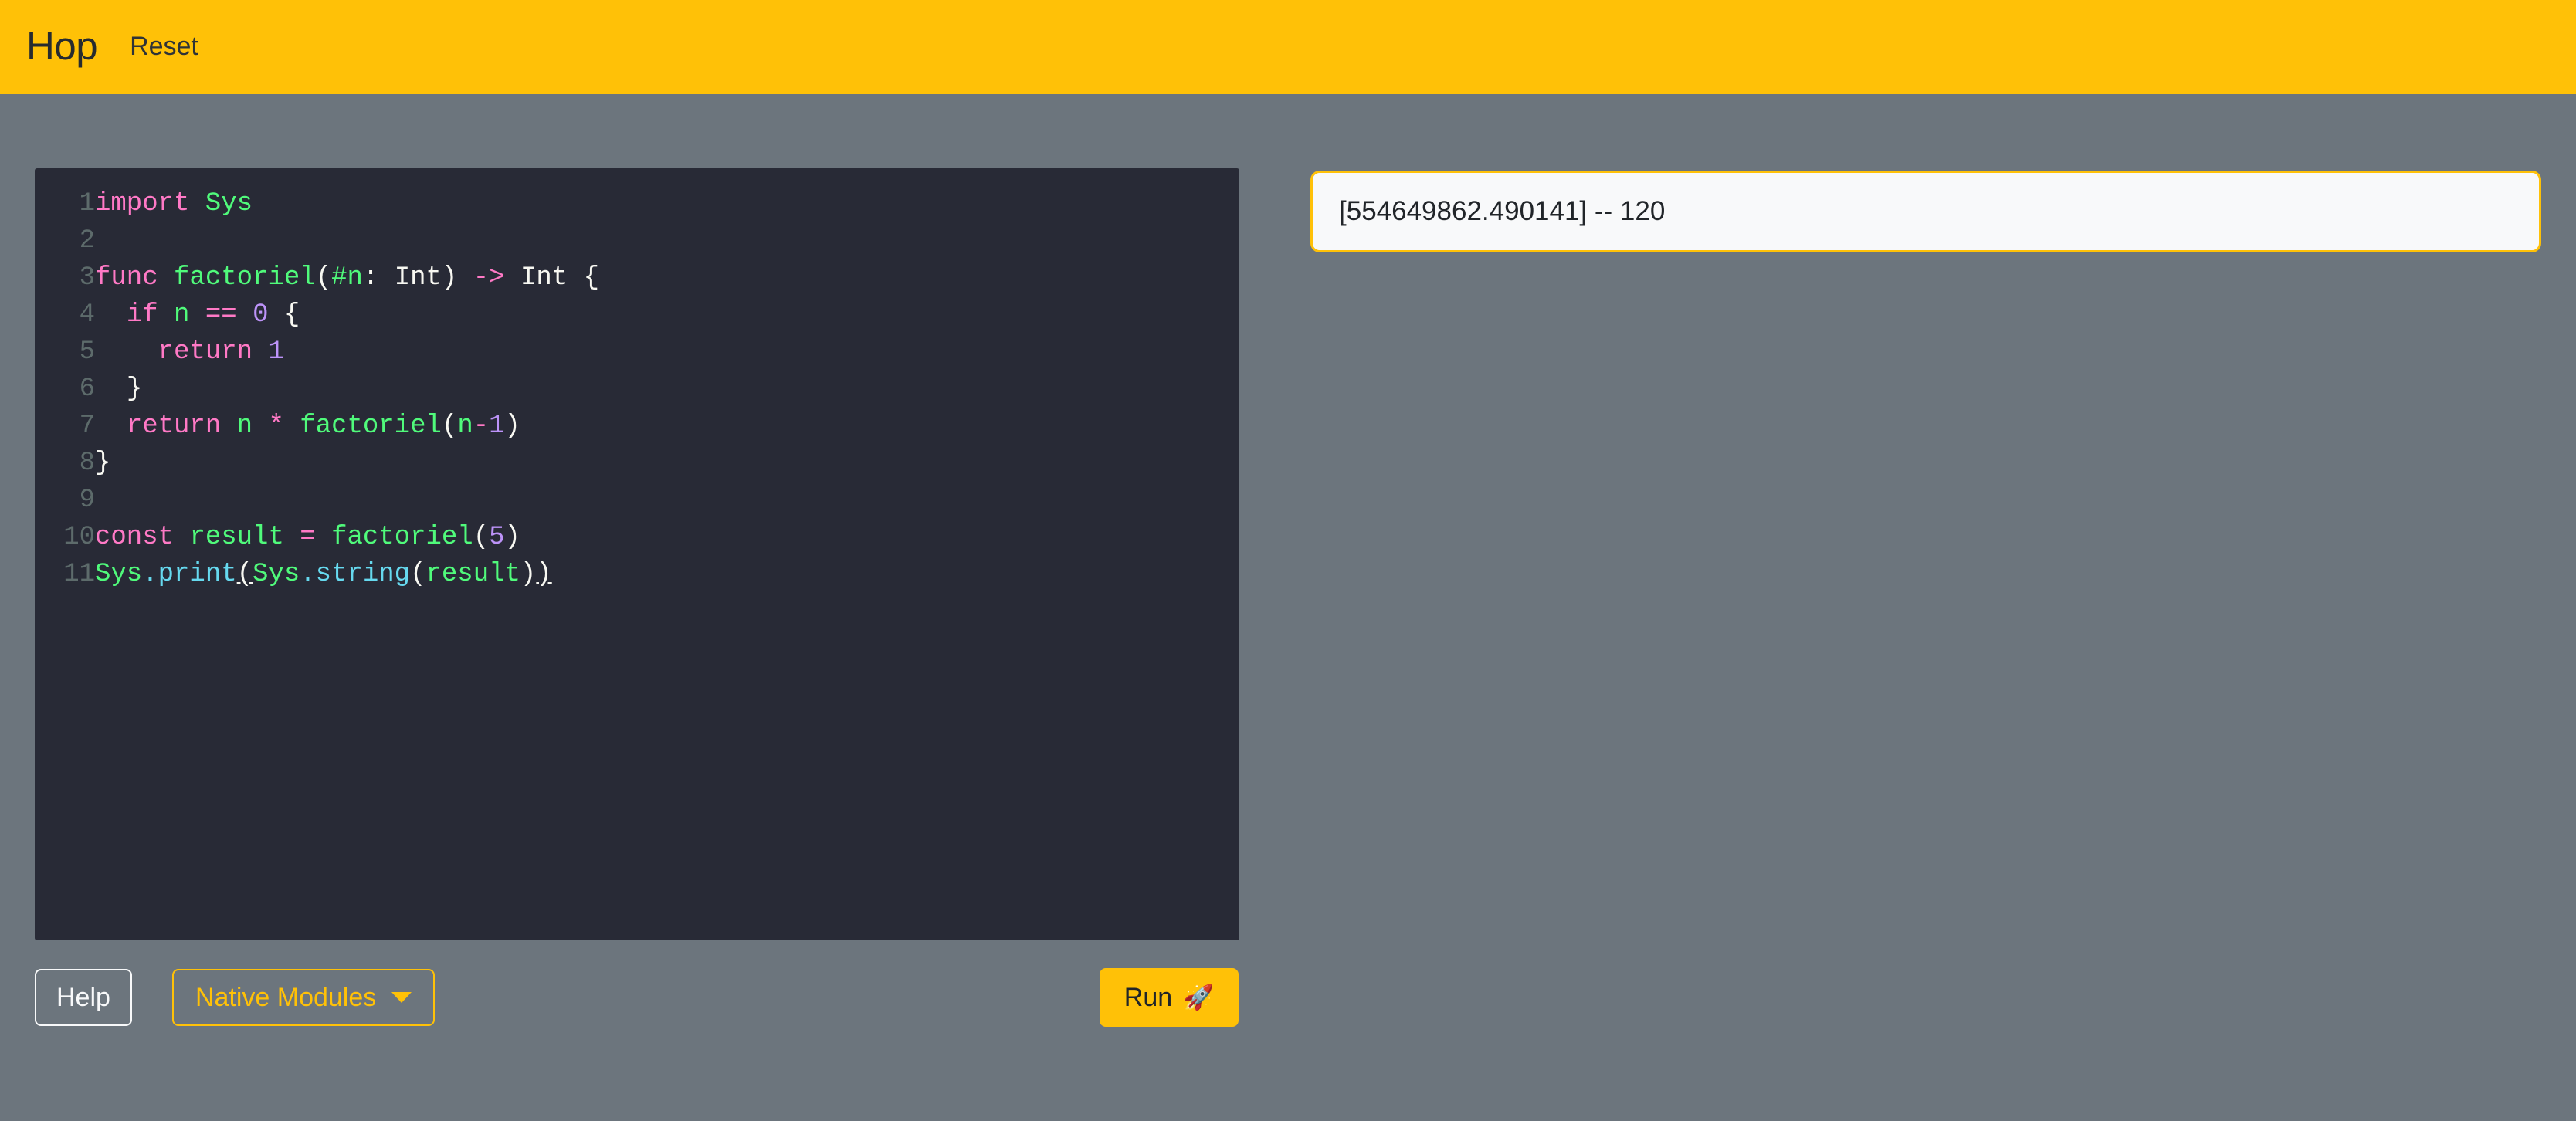 This screenshot has height=1121, width=2576. Describe the element at coordinates (87, 203) in the screenshot. I see `line-number: 1` at that location.